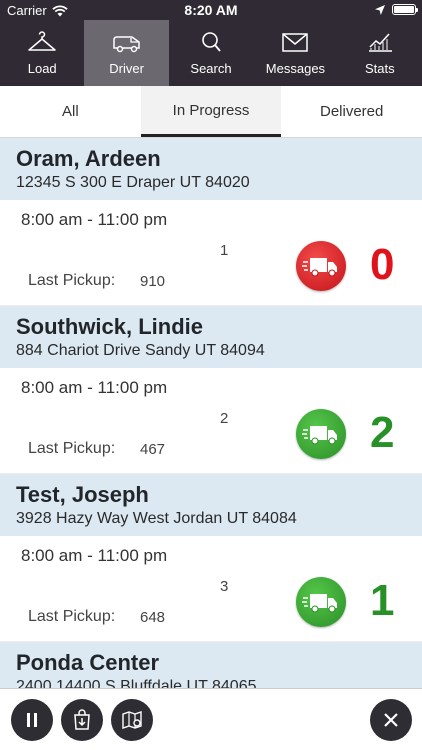 The height and width of the screenshot is (750, 422). Describe the element at coordinates (211, 589) in the screenshot. I see `customer-details: 8:00 am - 11:00 pm 3 Last Pickup: 648 1` at that location.